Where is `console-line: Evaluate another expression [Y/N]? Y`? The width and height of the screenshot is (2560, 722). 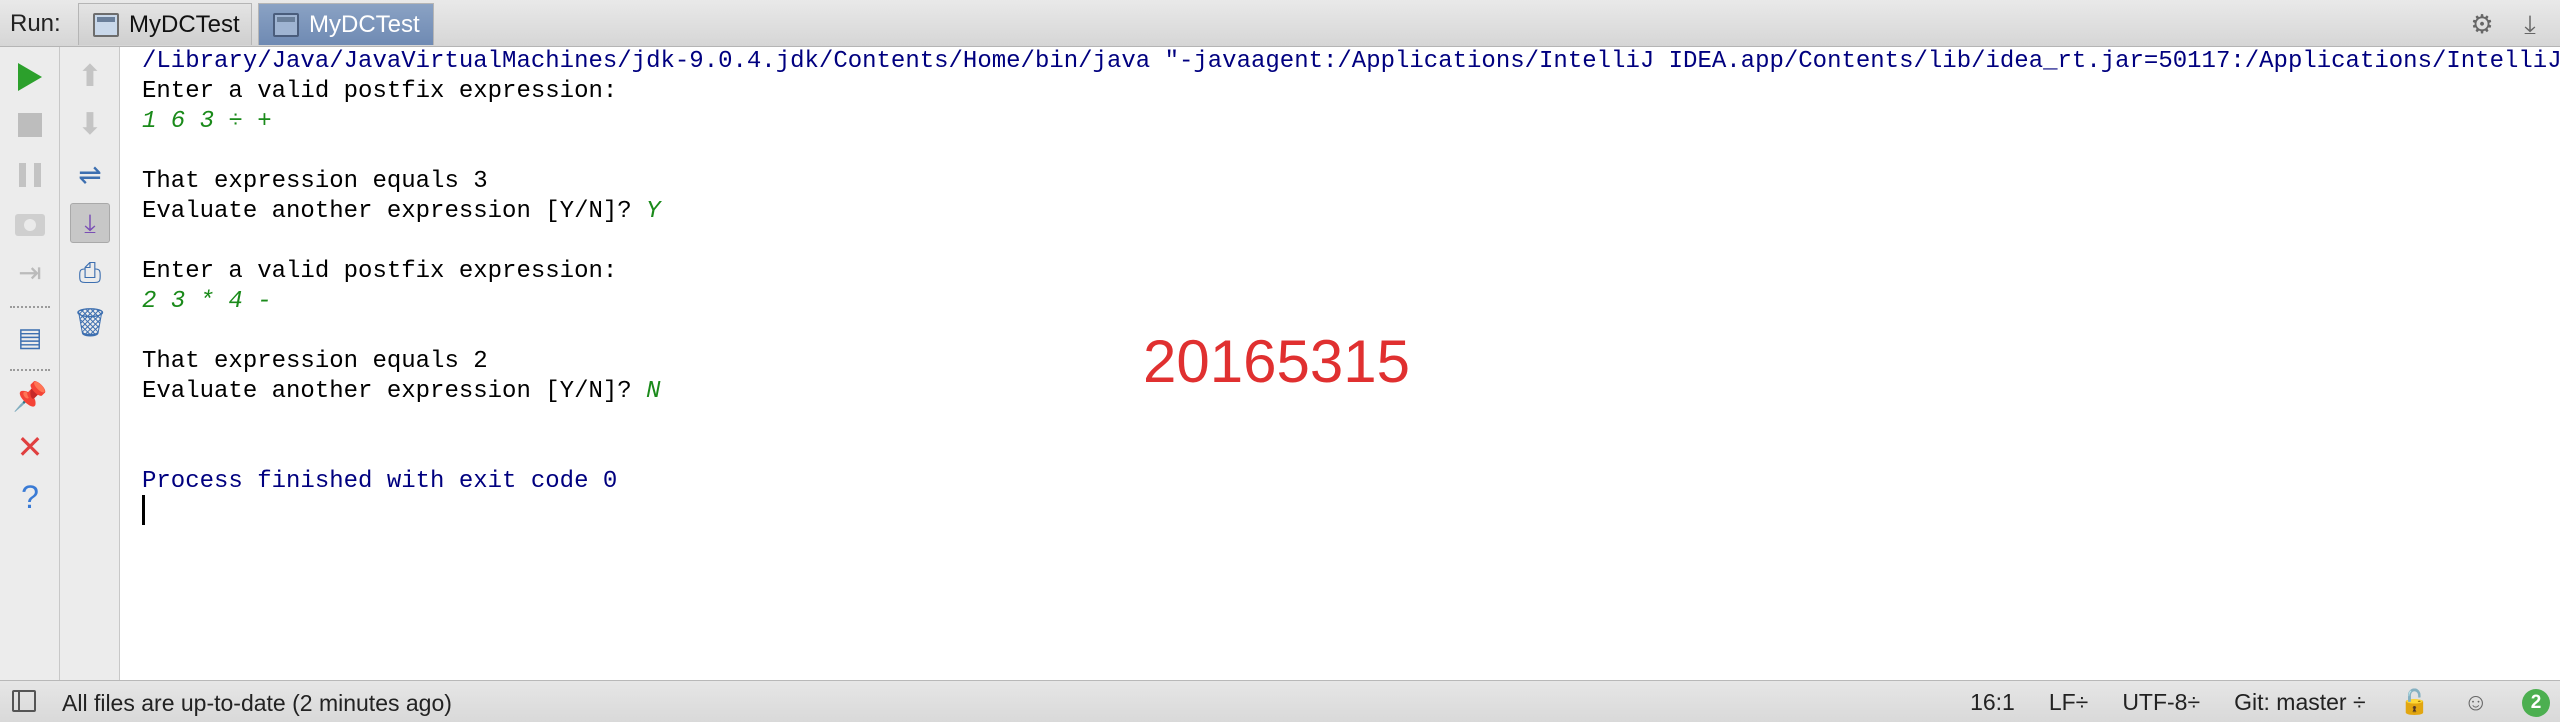
console-line: Evaluate another expression [Y/N]? Y is located at coordinates (401, 212).